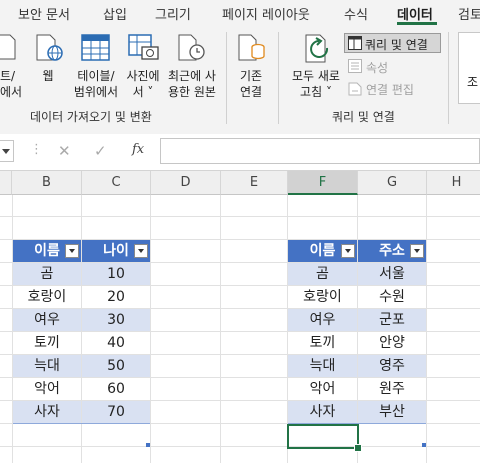 This screenshot has height=463, width=480. What do you see at coordinates (186, 183) in the screenshot?
I see `column-header-d: D` at bounding box center [186, 183].